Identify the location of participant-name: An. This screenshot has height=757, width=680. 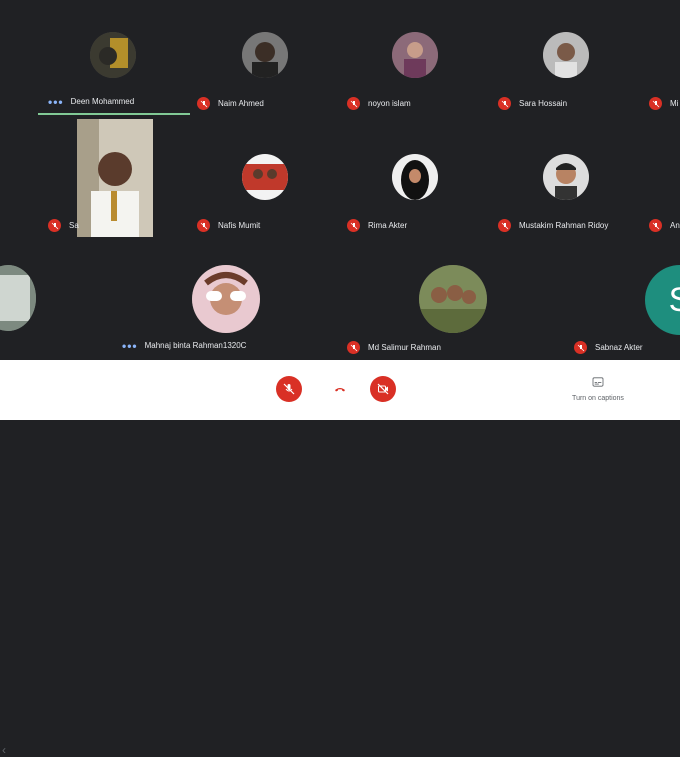
(675, 225).